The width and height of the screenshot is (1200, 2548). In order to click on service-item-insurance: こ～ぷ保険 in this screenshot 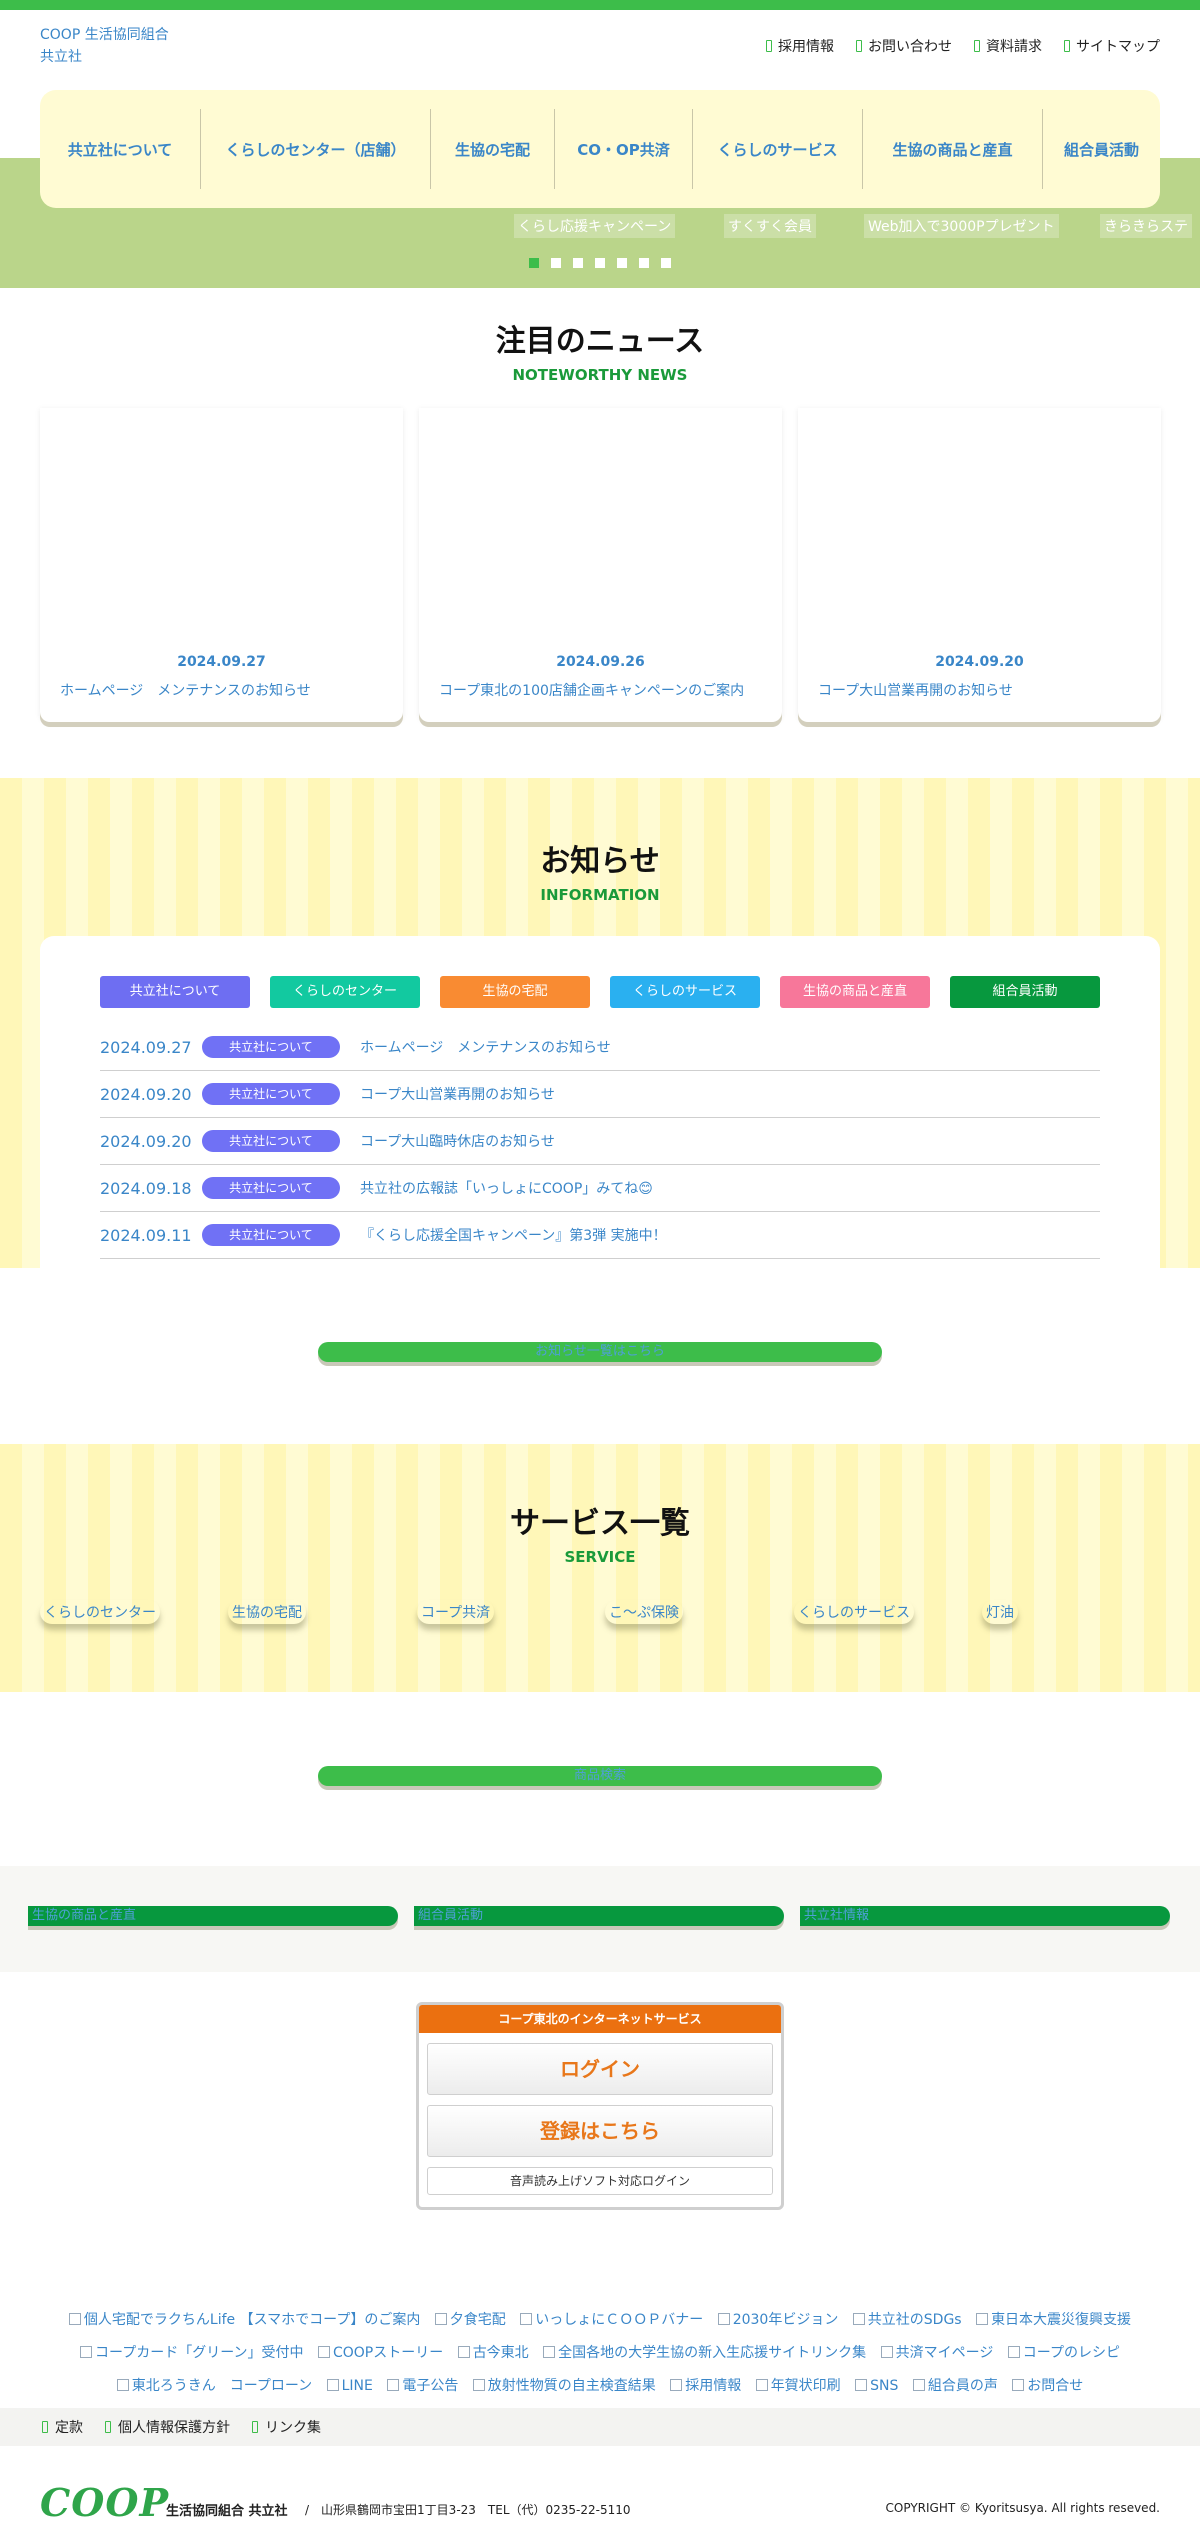, I will do `click(644, 1612)`.